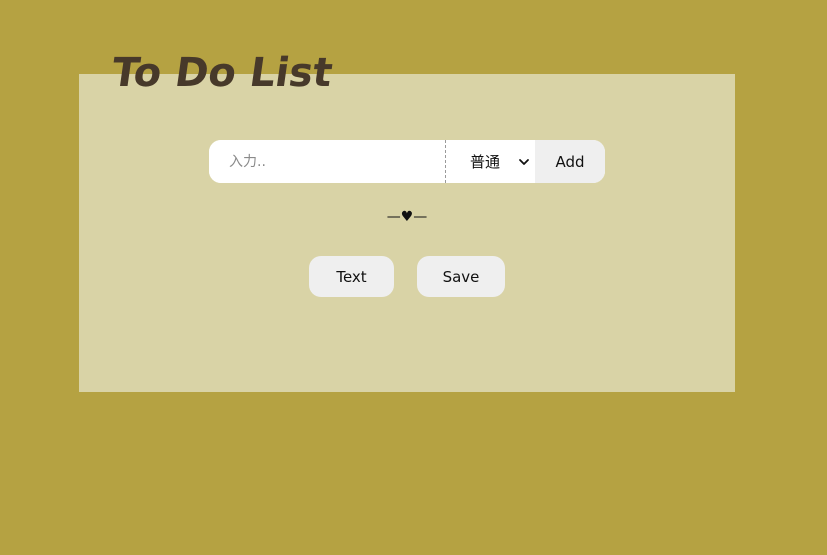 The height and width of the screenshot is (555, 827). Describe the element at coordinates (570, 161) in the screenshot. I see `add-button: Add` at that location.